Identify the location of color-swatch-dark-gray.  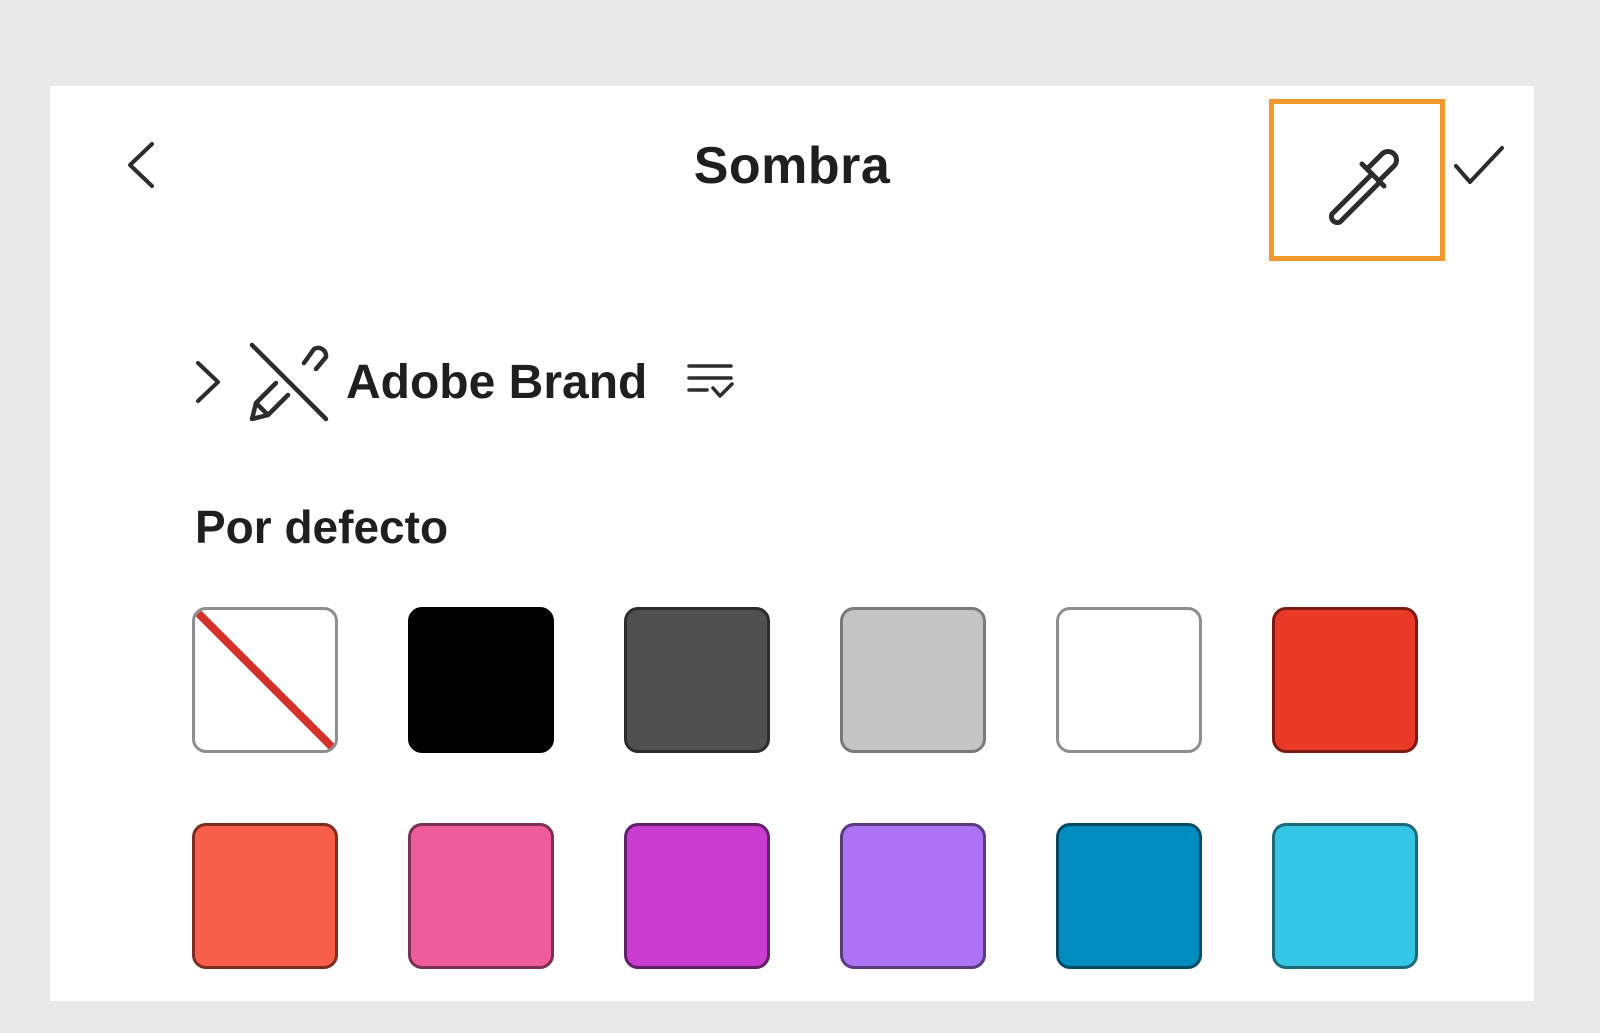
(697, 680).